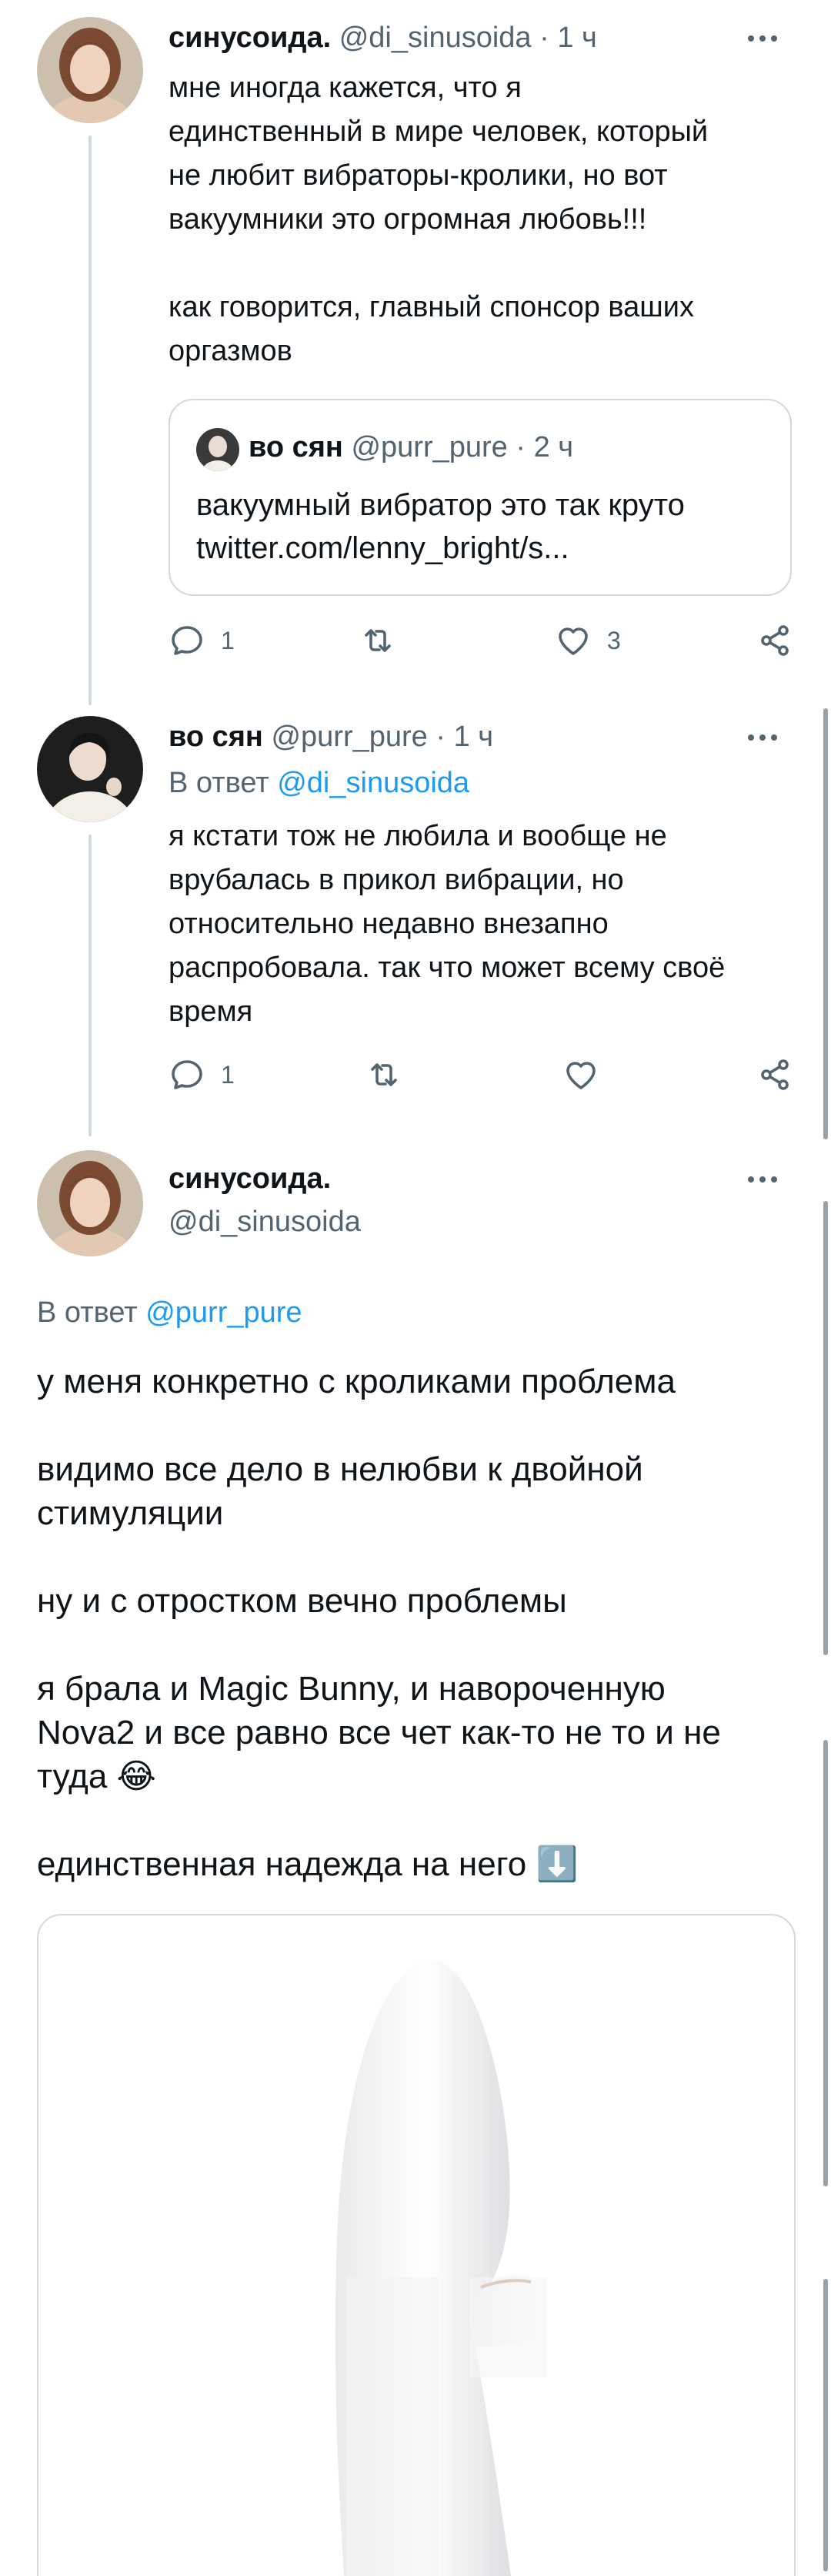 The image size is (831, 2576). What do you see at coordinates (484, 645) in the screenshot?
I see `tweet-actions: 1 3` at bounding box center [484, 645].